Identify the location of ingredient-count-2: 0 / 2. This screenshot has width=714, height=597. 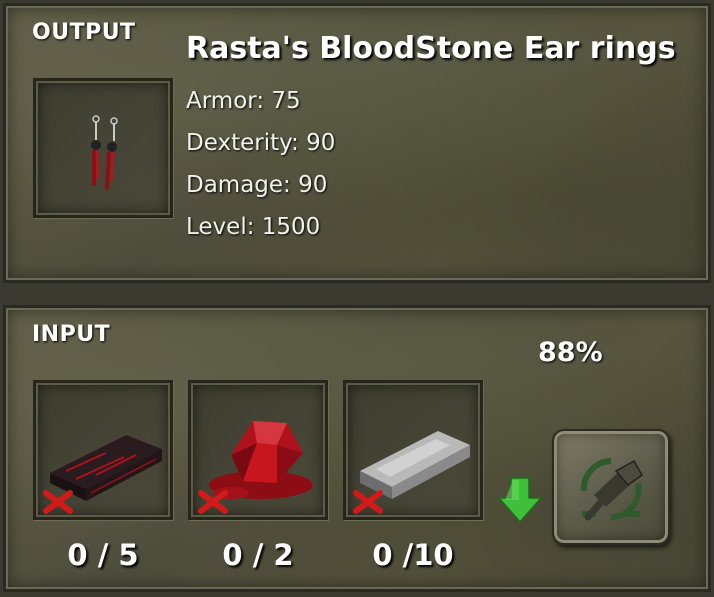
(258, 555).